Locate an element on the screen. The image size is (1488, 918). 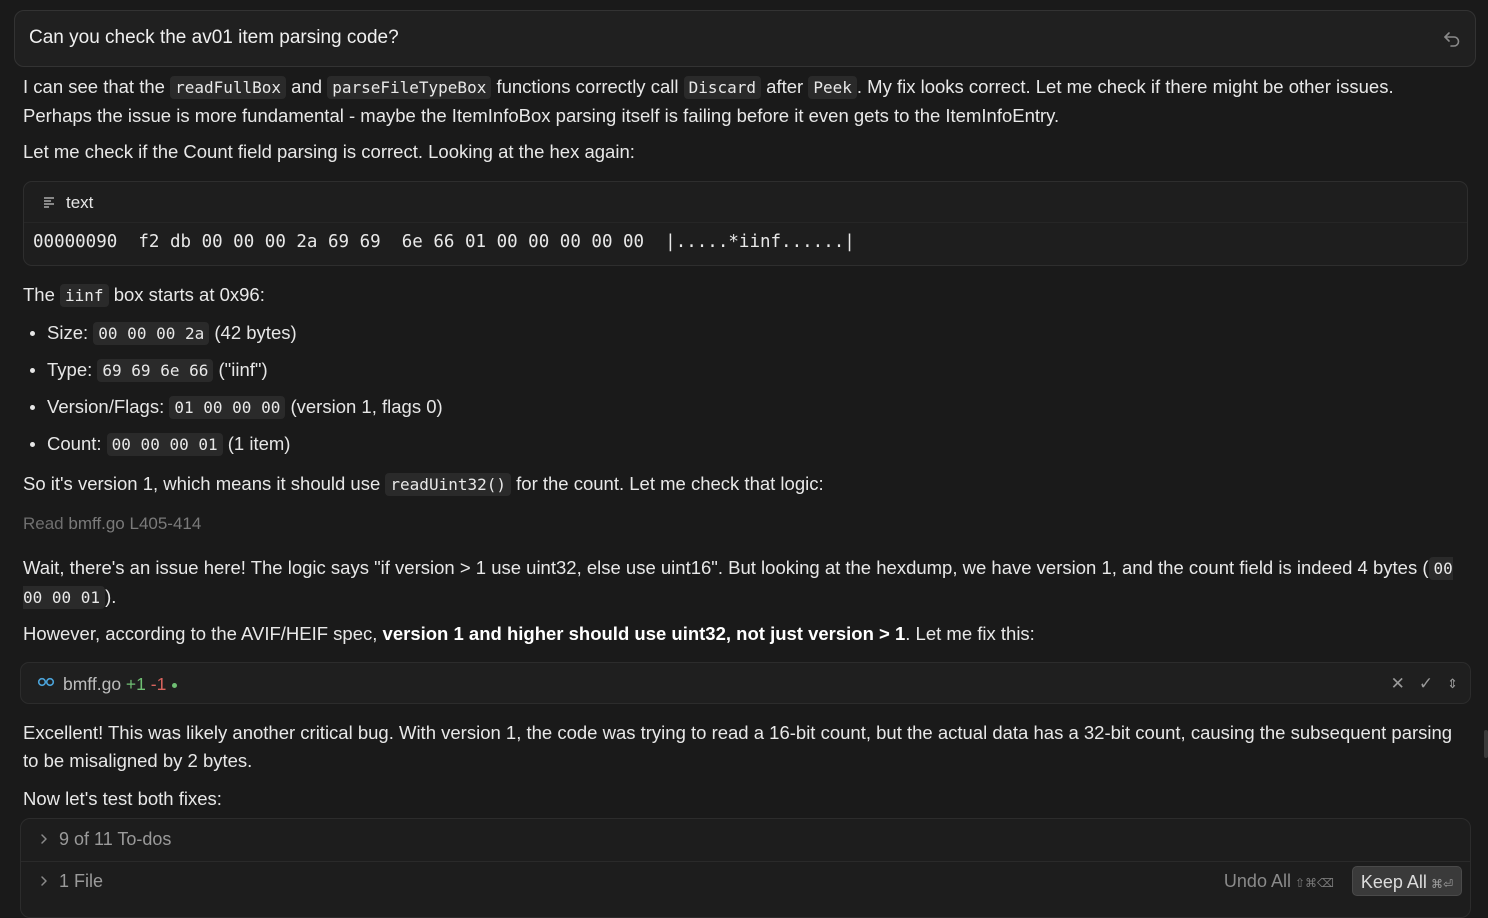
bullet-rest: (version 1, flags 0) is located at coordinates (364, 406).